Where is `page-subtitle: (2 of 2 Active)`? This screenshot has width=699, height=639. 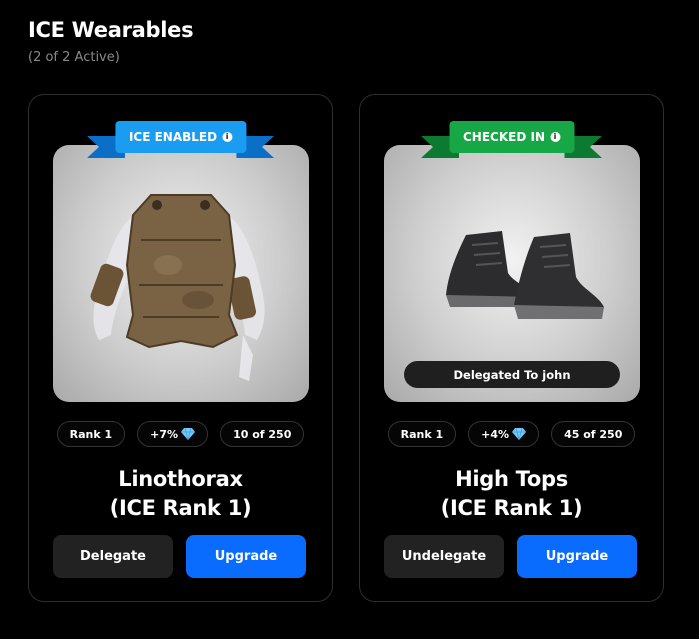
page-subtitle: (2 of 2 Active) is located at coordinates (74, 57).